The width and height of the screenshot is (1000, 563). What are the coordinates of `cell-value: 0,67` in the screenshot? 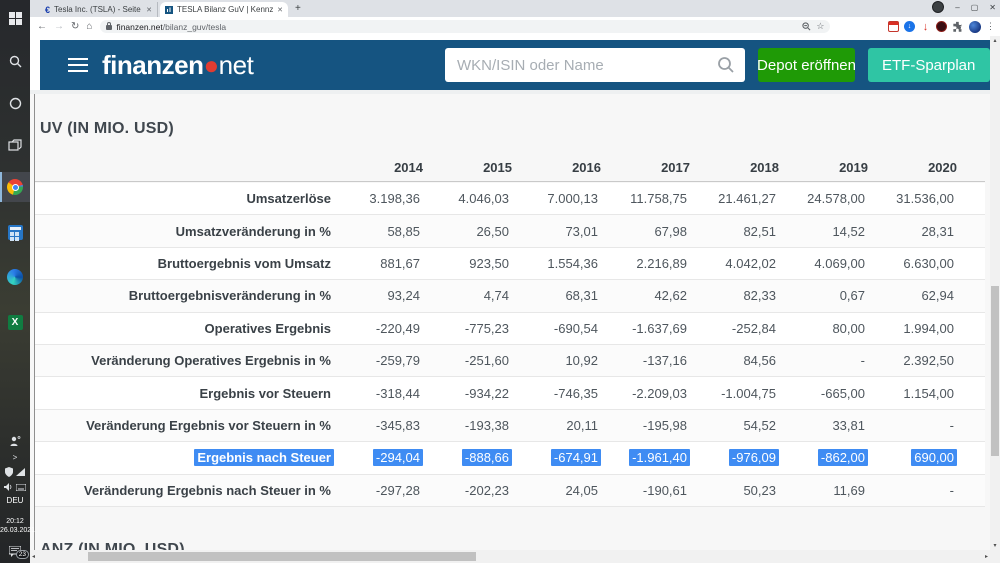 It's located at (852, 296).